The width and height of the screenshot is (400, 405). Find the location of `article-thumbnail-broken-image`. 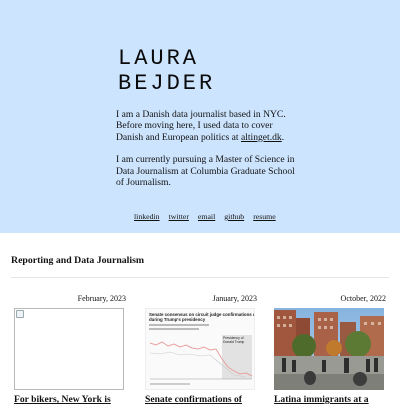

article-thumbnail-broken-image is located at coordinates (69, 349).